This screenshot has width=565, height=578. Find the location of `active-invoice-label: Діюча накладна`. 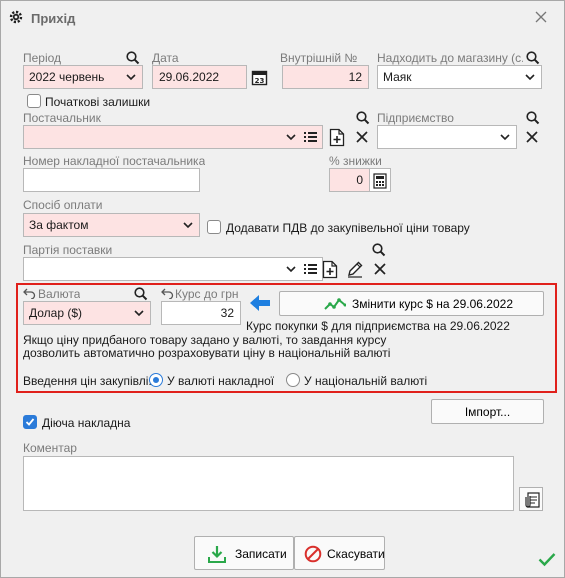

active-invoice-label: Діюча накладна is located at coordinates (86, 423).